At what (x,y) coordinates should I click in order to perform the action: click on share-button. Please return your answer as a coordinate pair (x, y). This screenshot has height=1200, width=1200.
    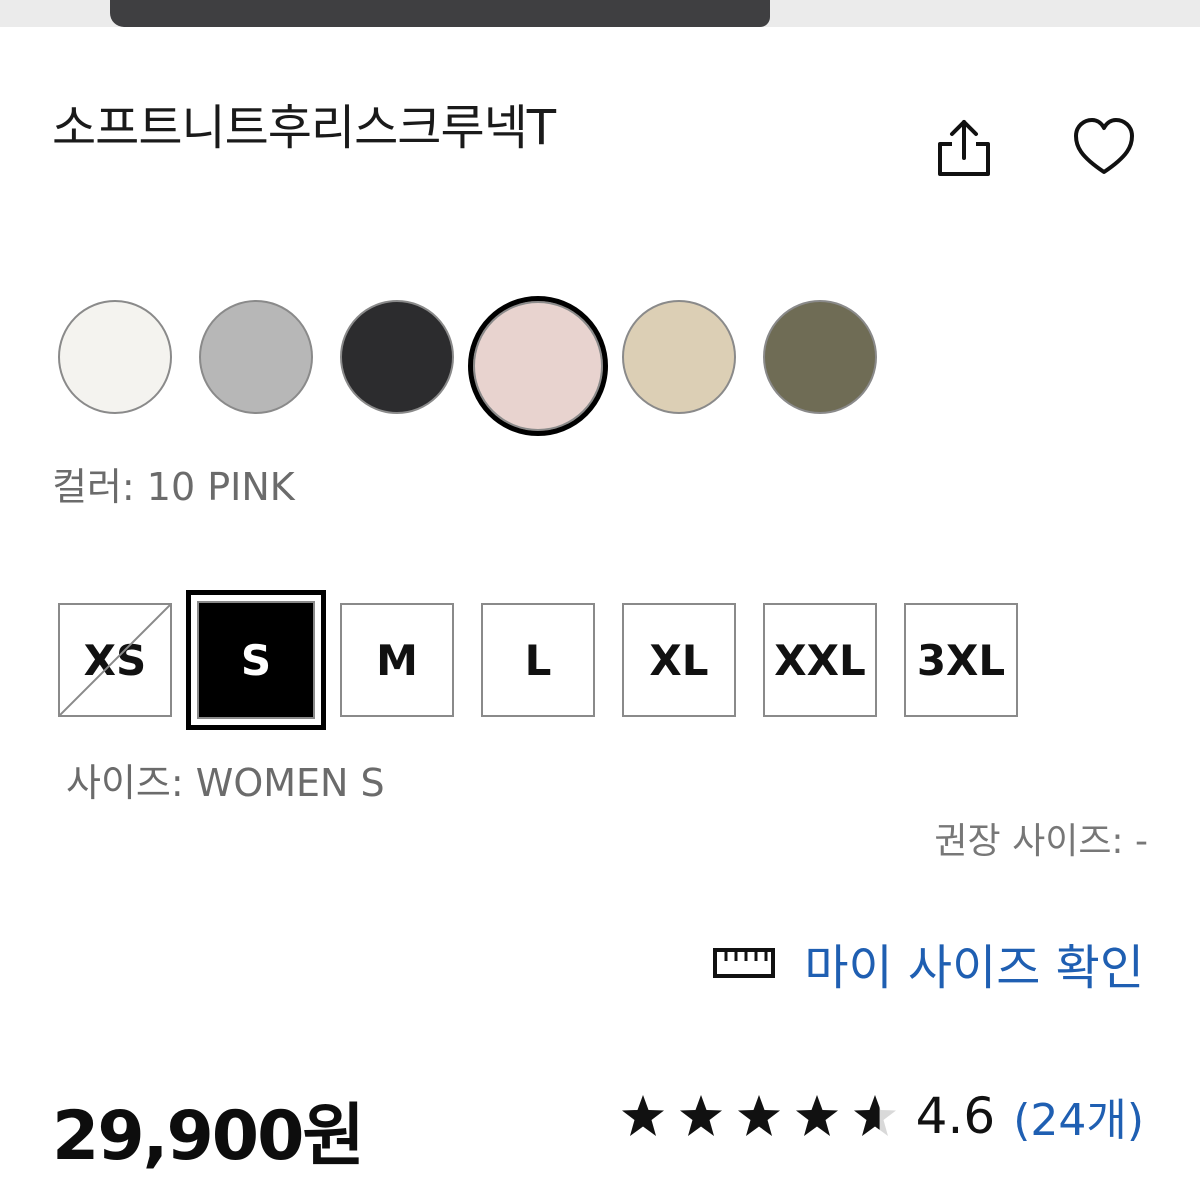
    Looking at the image, I should click on (964, 150).